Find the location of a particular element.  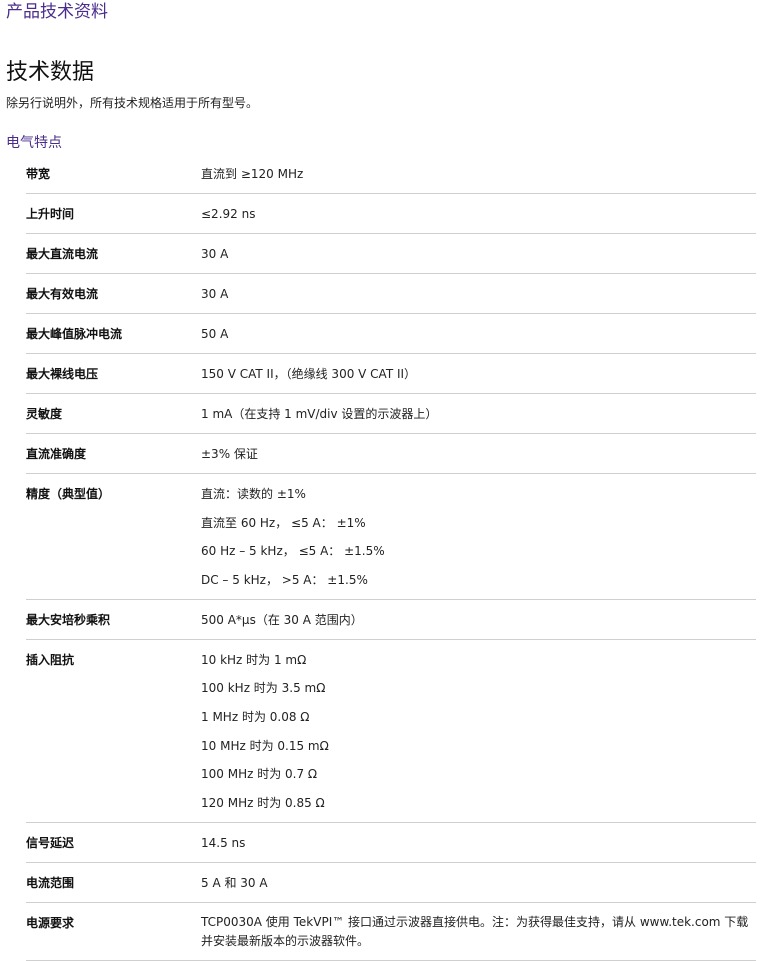

spec-label: 最大峰值脉冲电流 is located at coordinates (74, 334).